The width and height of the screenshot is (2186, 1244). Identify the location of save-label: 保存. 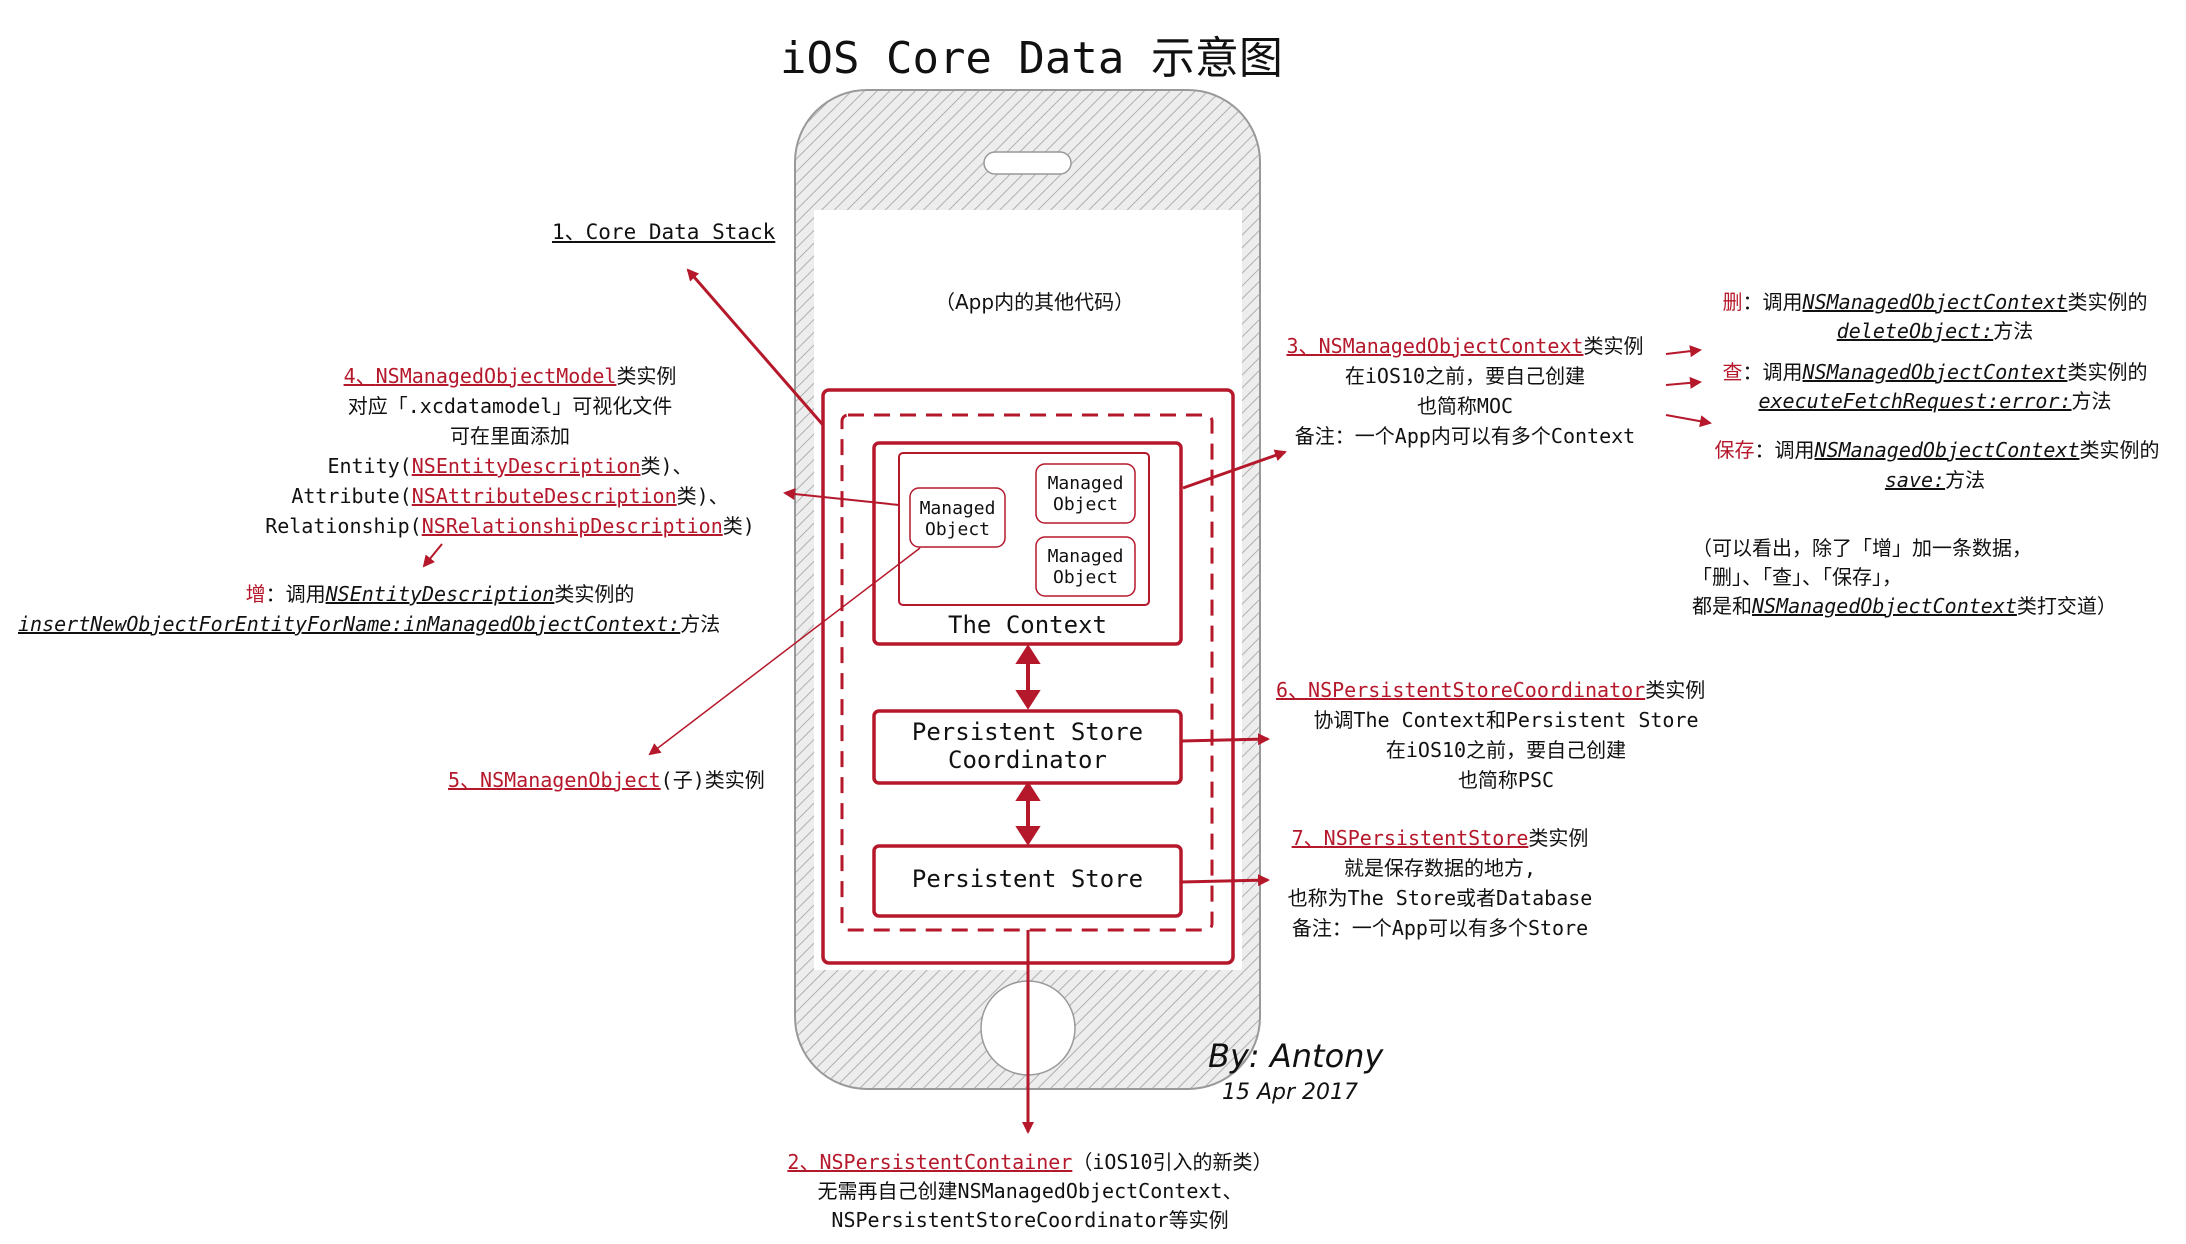
(1734, 450).